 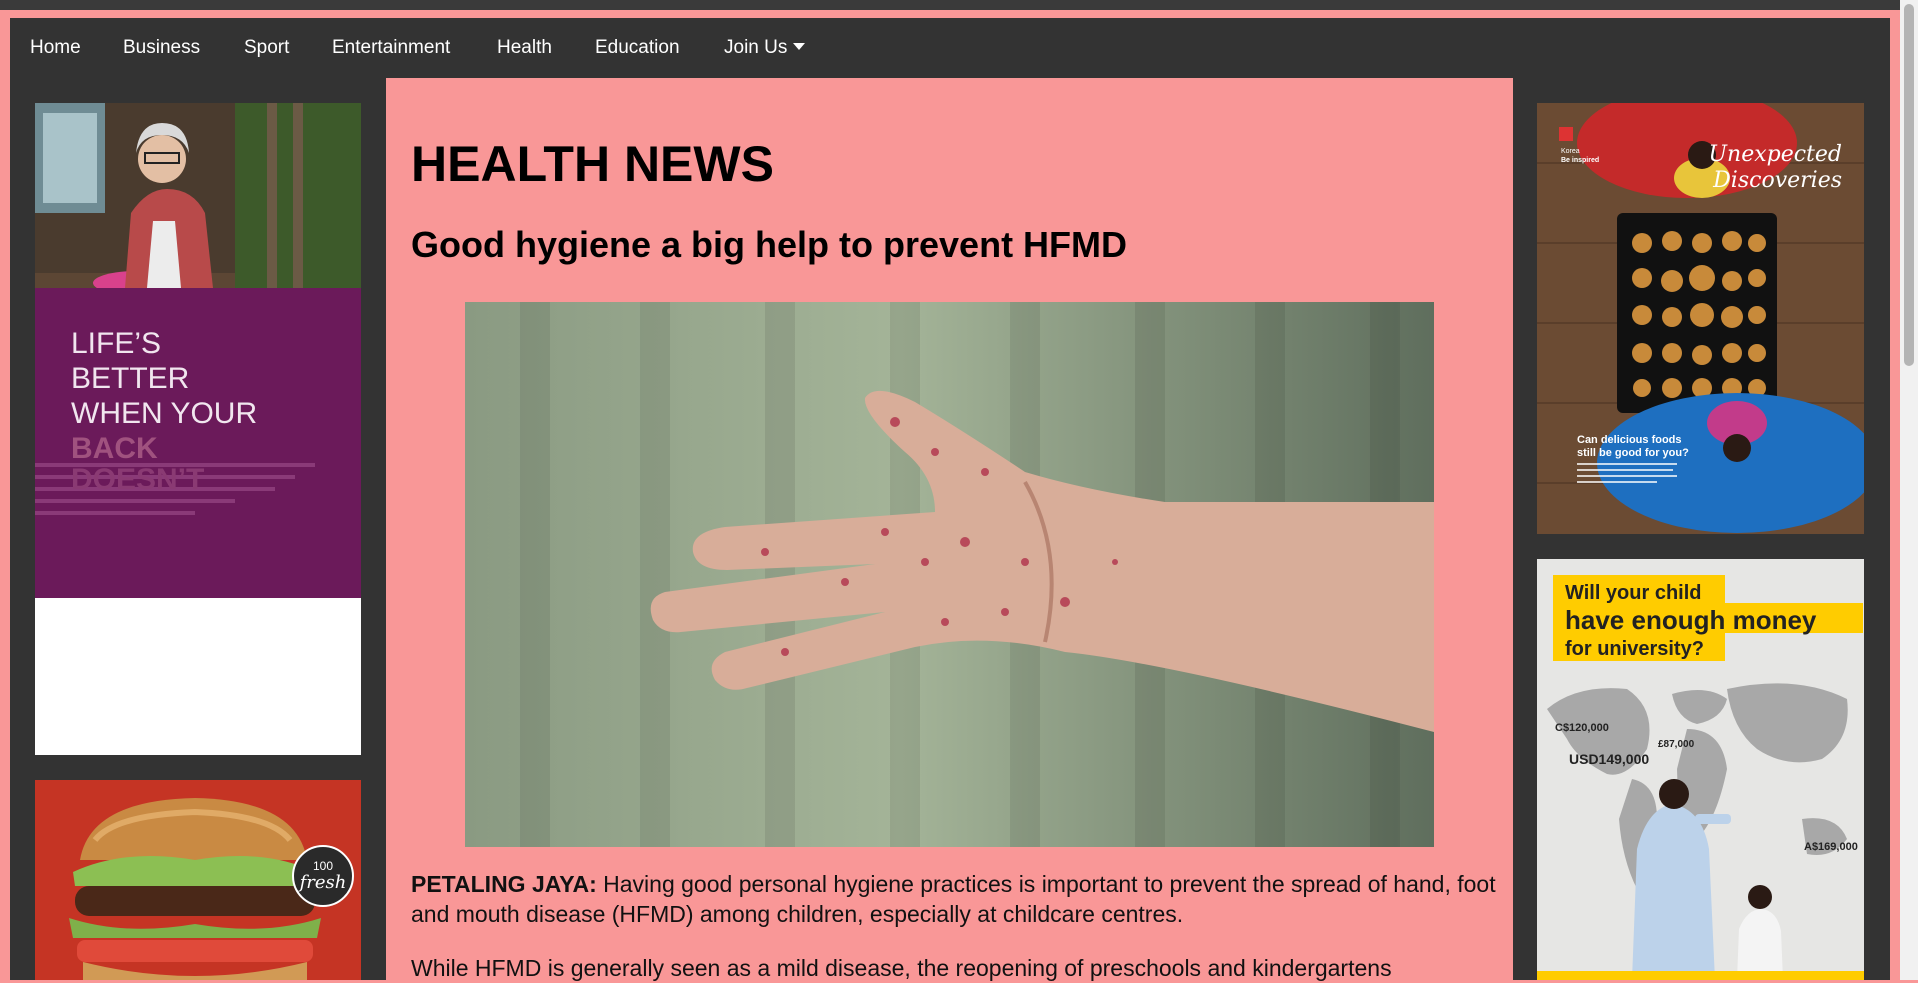 What do you see at coordinates (1676, 744) in the screenshot?
I see `ad-uni-cost-uk: £87,000` at bounding box center [1676, 744].